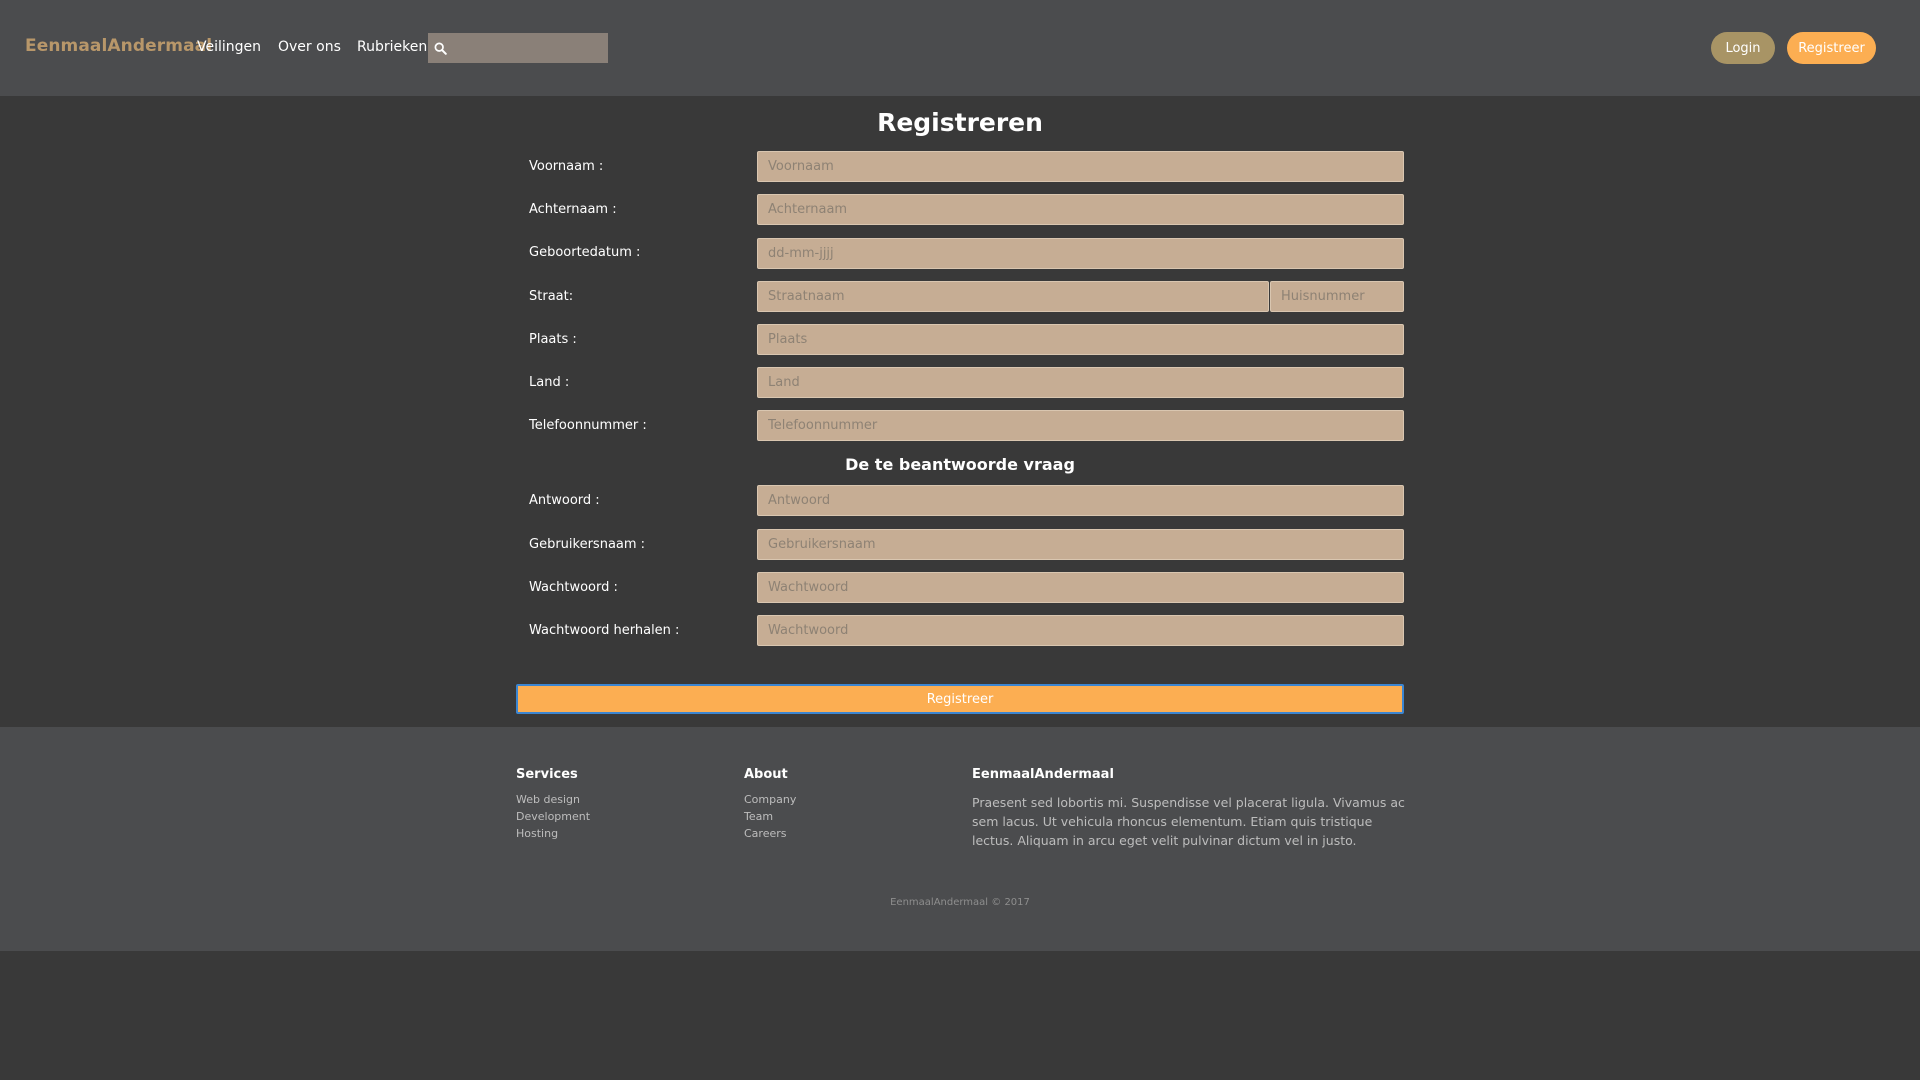  I want to click on brand-logo: EenmaalAndermaal, so click(118, 46).